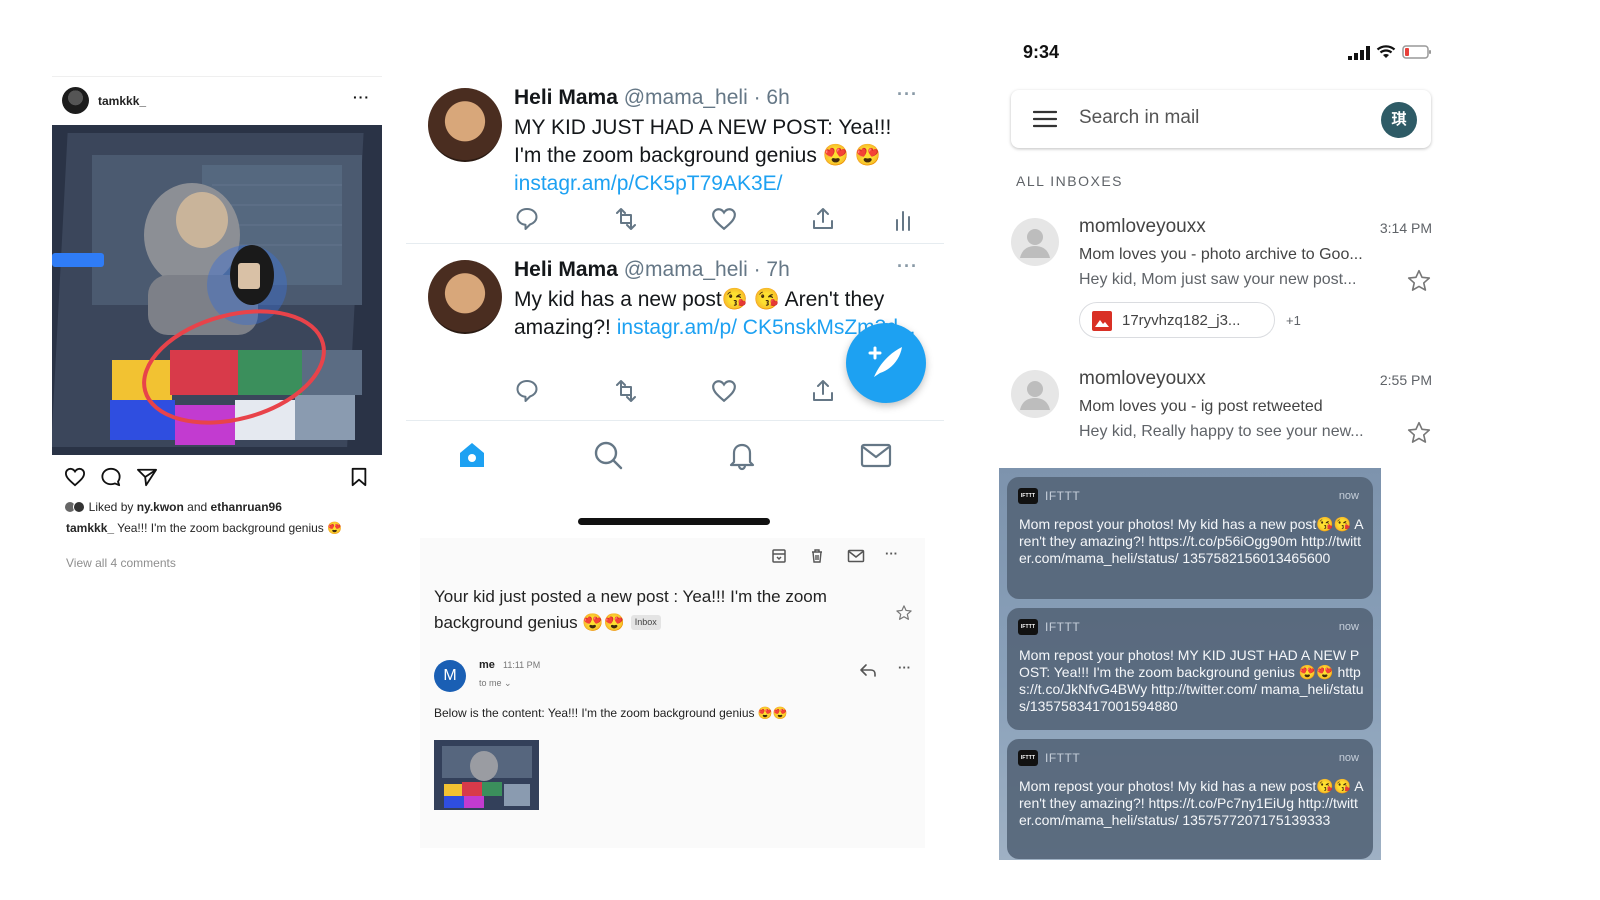 This screenshot has width=1600, height=900. What do you see at coordinates (1142, 226) in the screenshot?
I see `mail-sender: momloveyouxx` at bounding box center [1142, 226].